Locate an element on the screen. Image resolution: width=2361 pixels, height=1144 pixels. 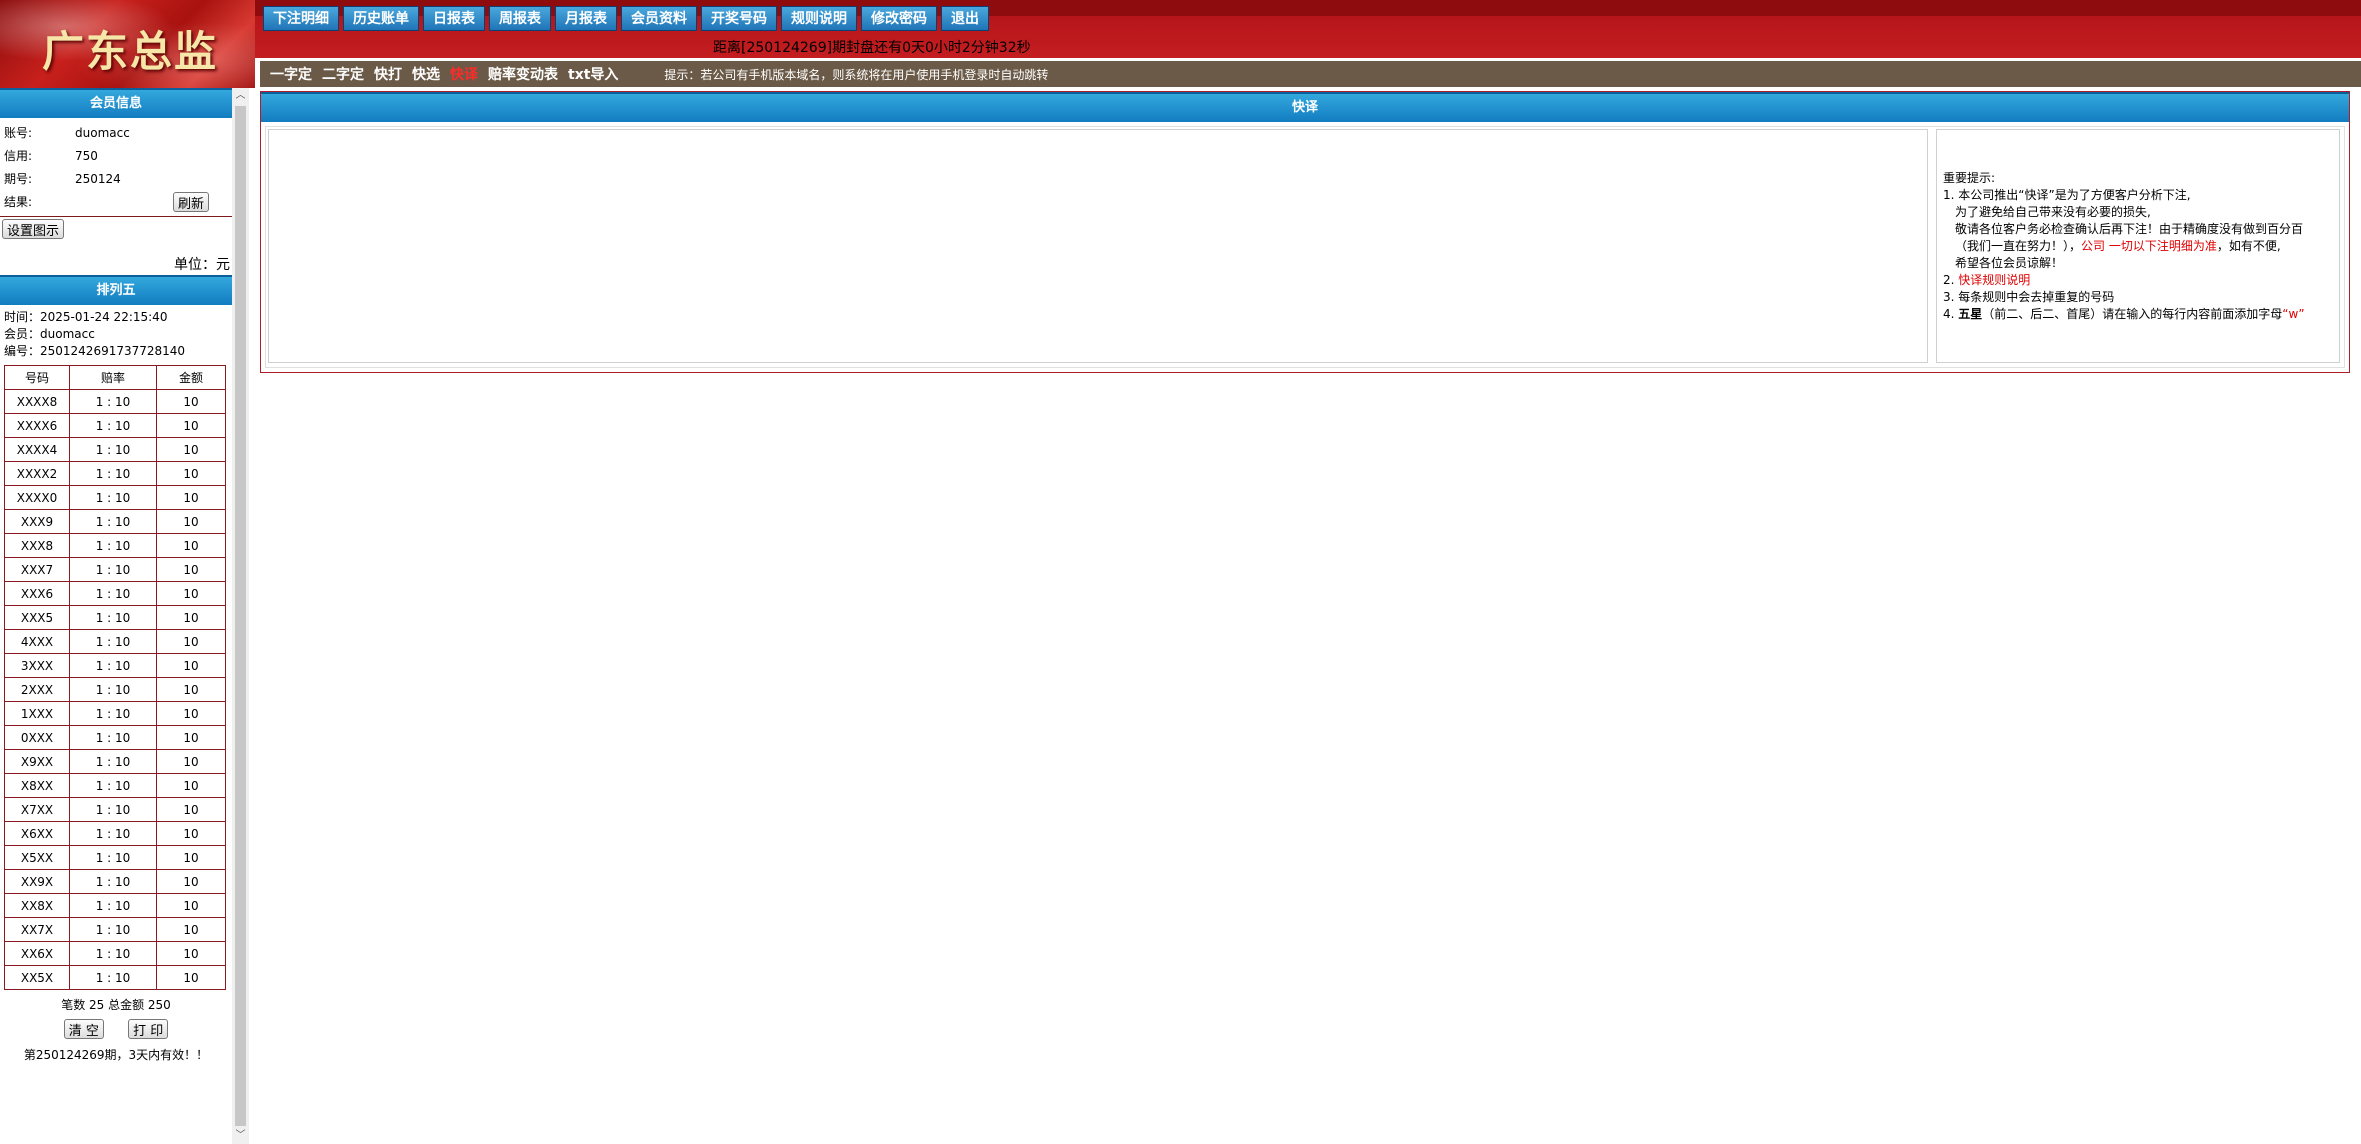
table-row: X8XX 1 : 10 10 is located at coordinates (115, 785).